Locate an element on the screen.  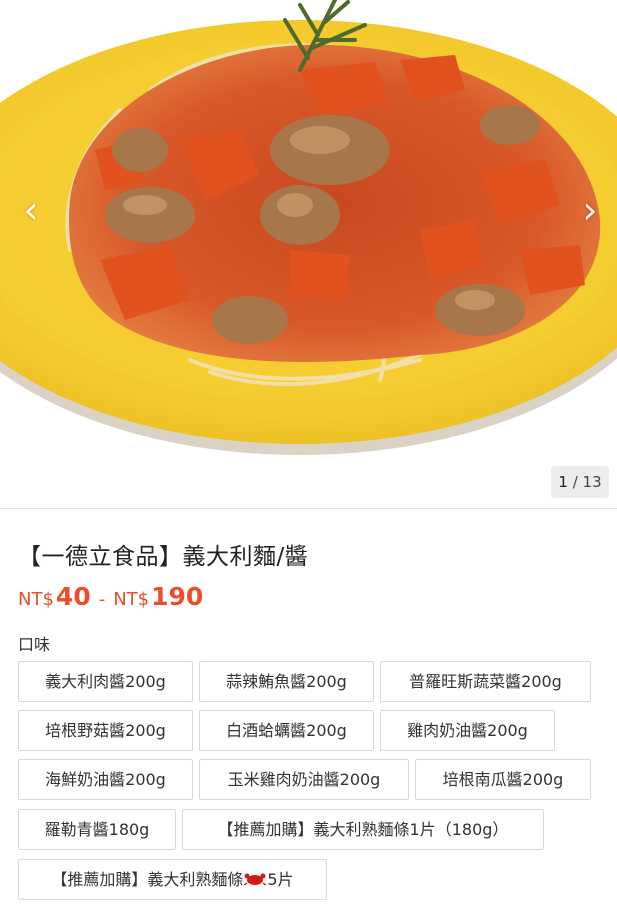
flavor-option: 【推薦加購】義大利熟麵條1片（180g） is located at coordinates (363, 829).